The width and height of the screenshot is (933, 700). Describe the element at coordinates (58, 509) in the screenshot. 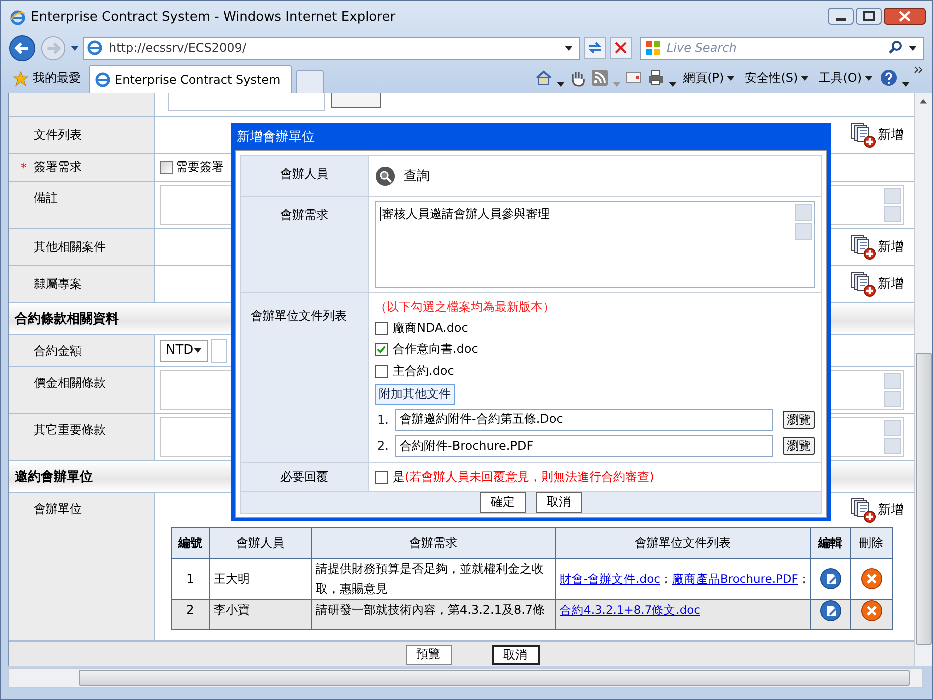

I see `field-label: 會辦單位` at that location.